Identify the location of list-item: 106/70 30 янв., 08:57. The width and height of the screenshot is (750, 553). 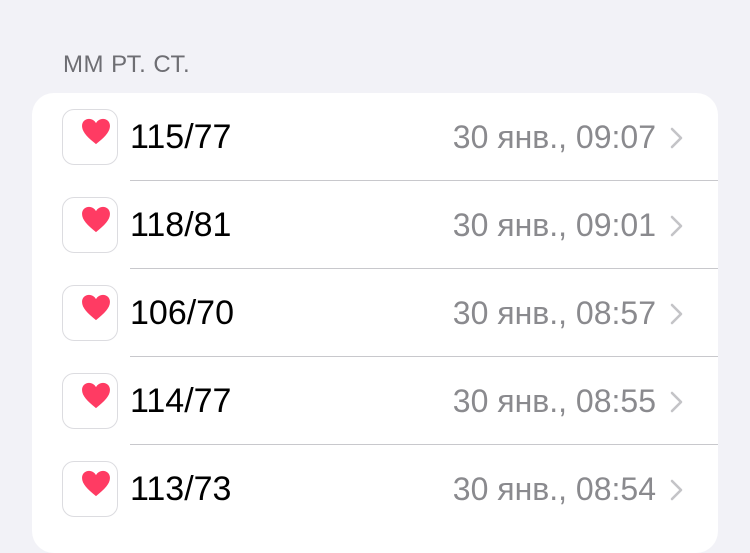
(375, 313).